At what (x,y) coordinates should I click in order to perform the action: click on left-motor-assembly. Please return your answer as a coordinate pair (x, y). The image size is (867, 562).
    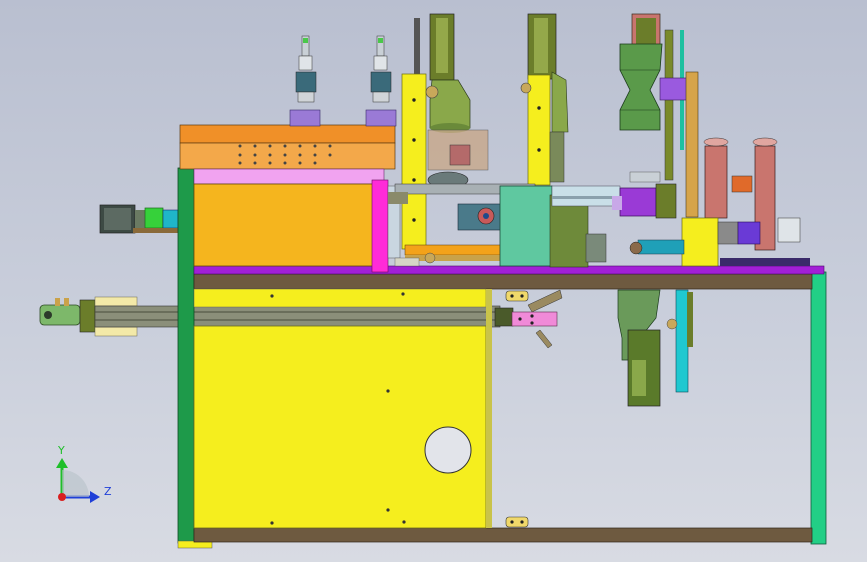
    Looking at the image, I should click on (139, 219).